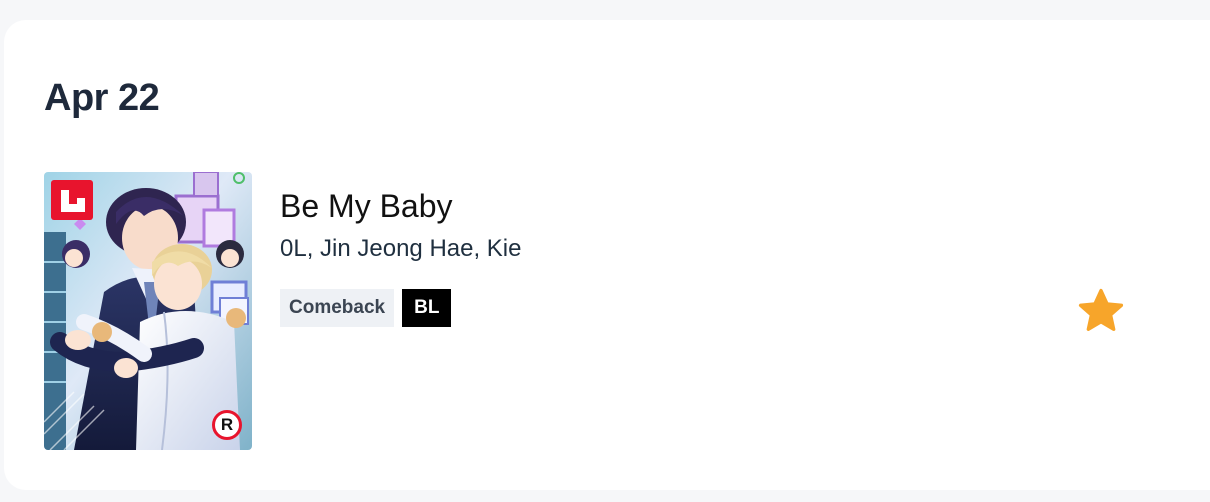  Describe the element at coordinates (401, 248) in the screenshot. I see `authors: 0L, Jin Jeong Hae, Kie` at that location.